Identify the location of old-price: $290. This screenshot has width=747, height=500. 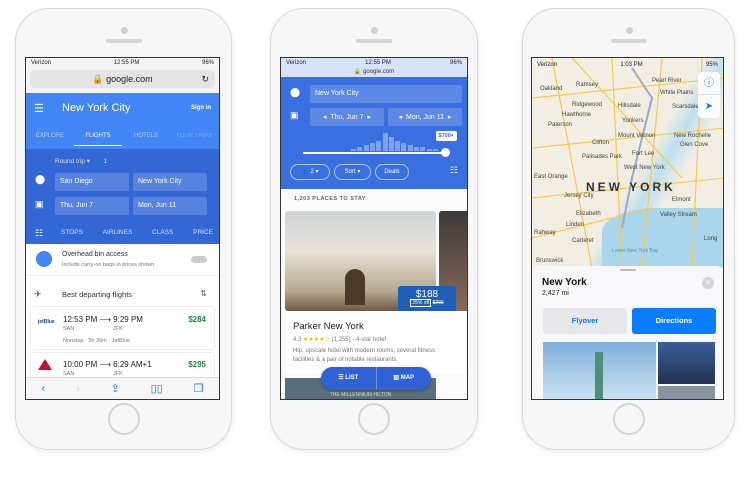
(438, 303).